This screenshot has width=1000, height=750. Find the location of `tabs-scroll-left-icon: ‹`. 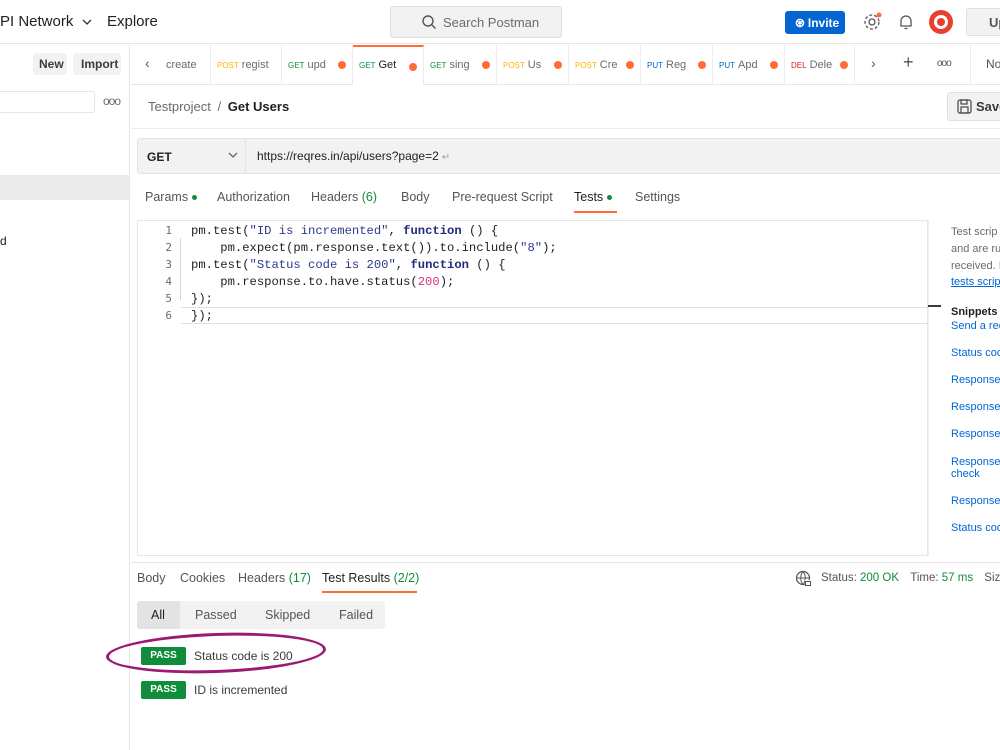

tabs-scroll-left-icon: ‹ is located at coordinates (147, 63).